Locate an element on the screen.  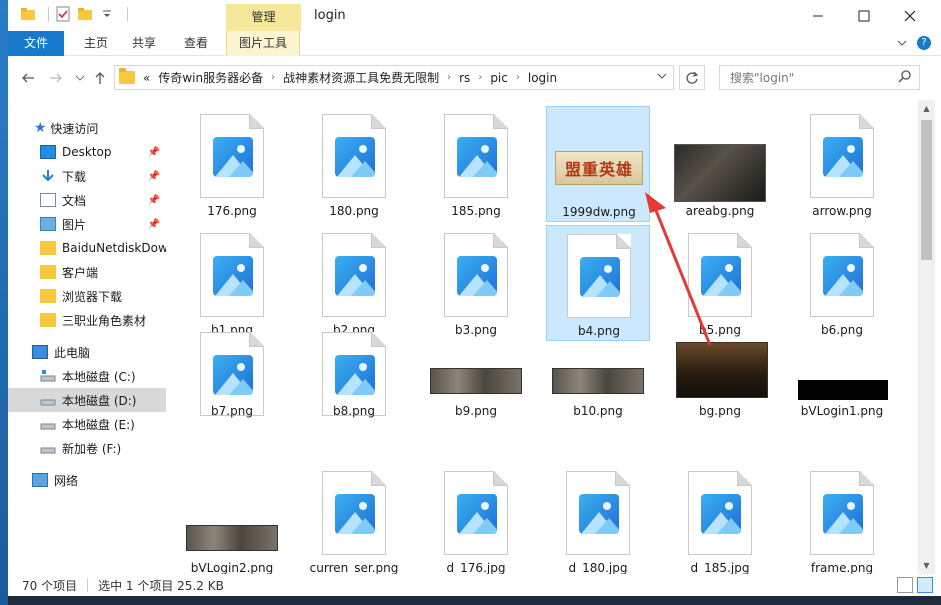
nav-item-downloads: 下载 📌 is located at coordinates (87, 176).